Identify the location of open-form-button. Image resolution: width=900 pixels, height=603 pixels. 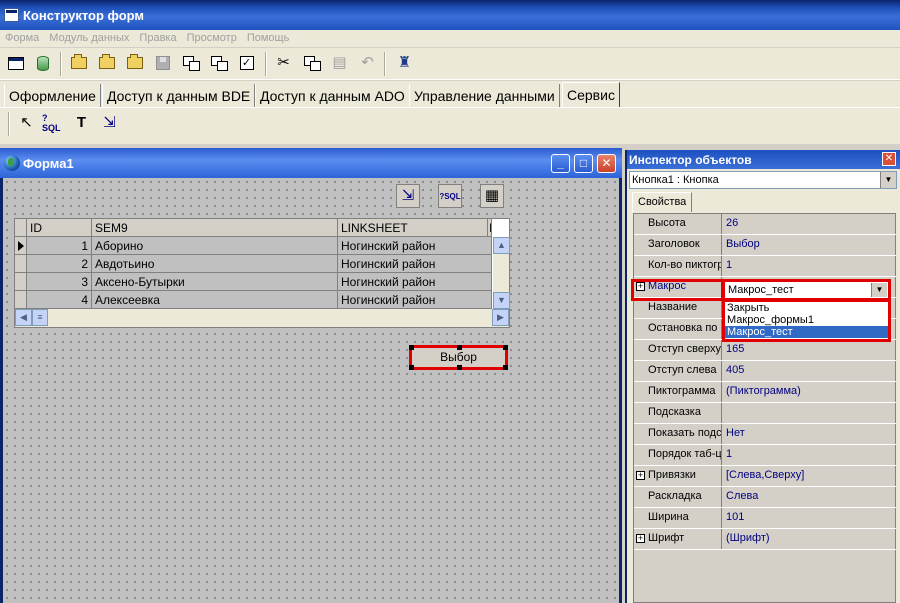
(78, 63).